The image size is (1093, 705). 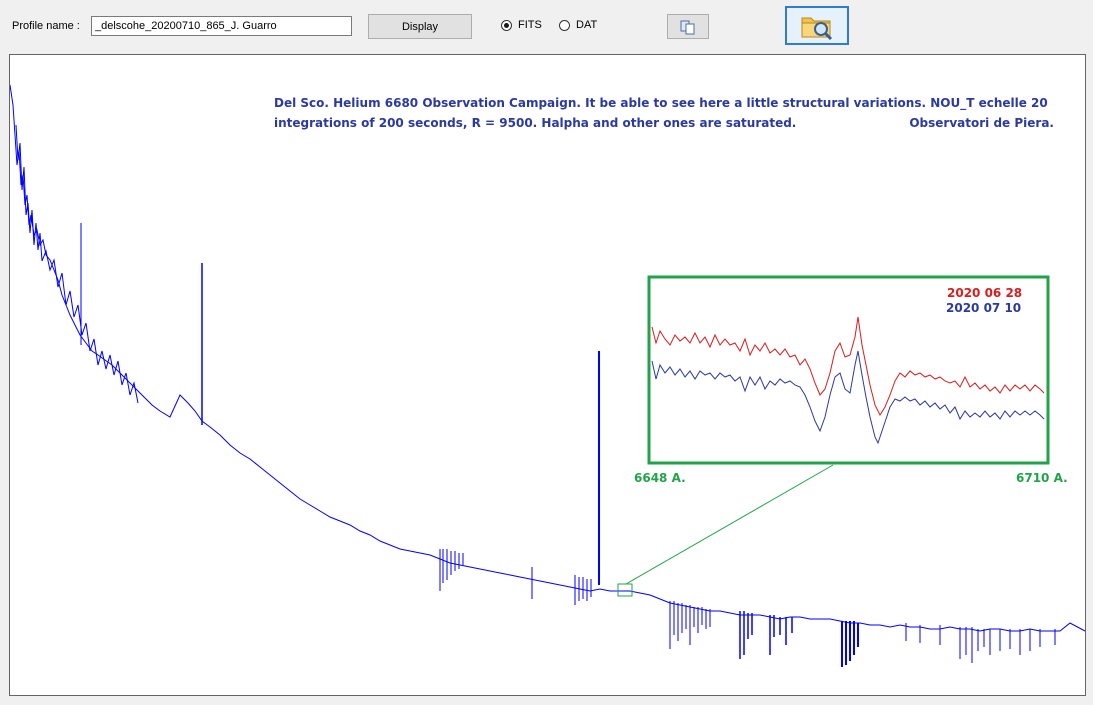 I want to click on zoom-region-box, so click(x=625, y=590).